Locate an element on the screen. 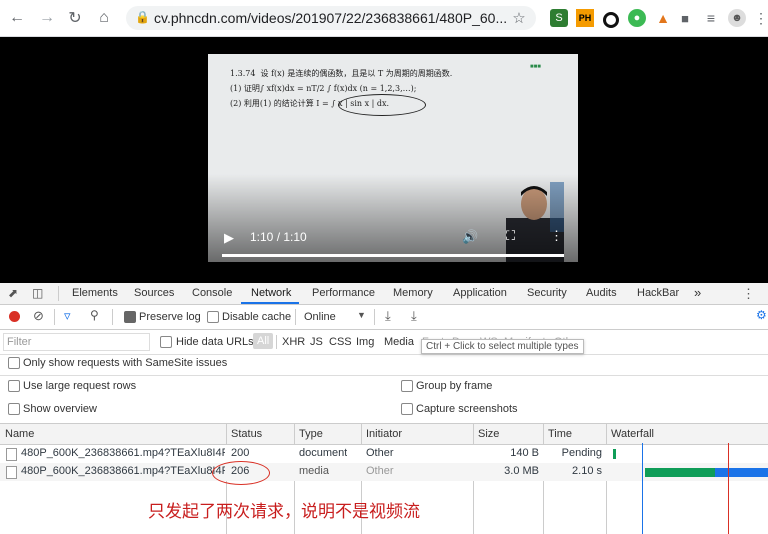 Image resolution: width=768 pixels, height=534 pixels. avatar: ☻ is located at coordinates (737, 18).